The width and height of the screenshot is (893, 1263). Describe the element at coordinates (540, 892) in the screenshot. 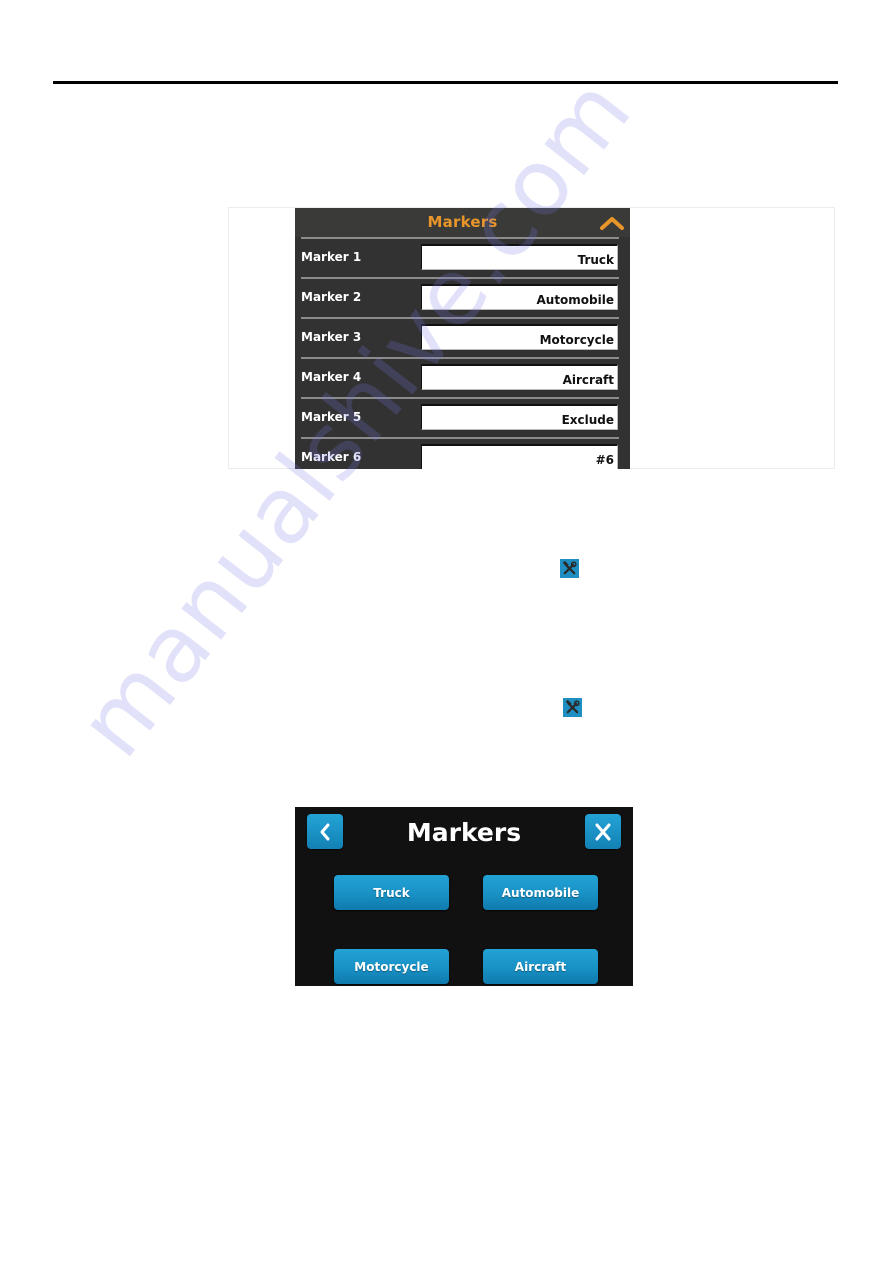

I see `marker-button-automobile: Automobile` at that location.